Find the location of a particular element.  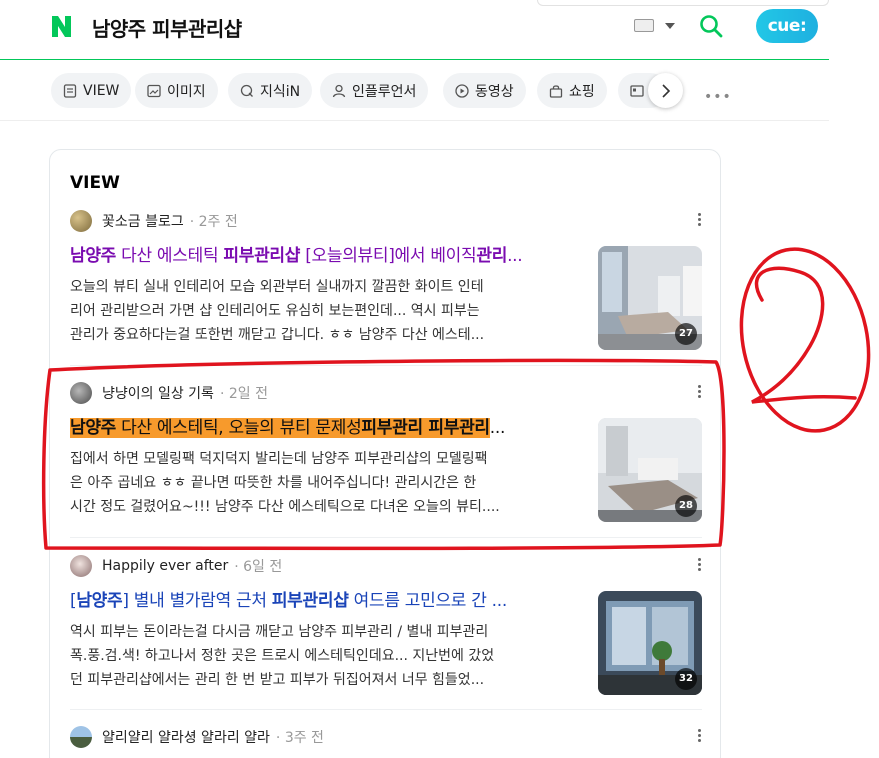

author-row: 얄리얄리 얄라셩 얄라리 얄라 · 3주 전 is located at coordinates (197, 737).